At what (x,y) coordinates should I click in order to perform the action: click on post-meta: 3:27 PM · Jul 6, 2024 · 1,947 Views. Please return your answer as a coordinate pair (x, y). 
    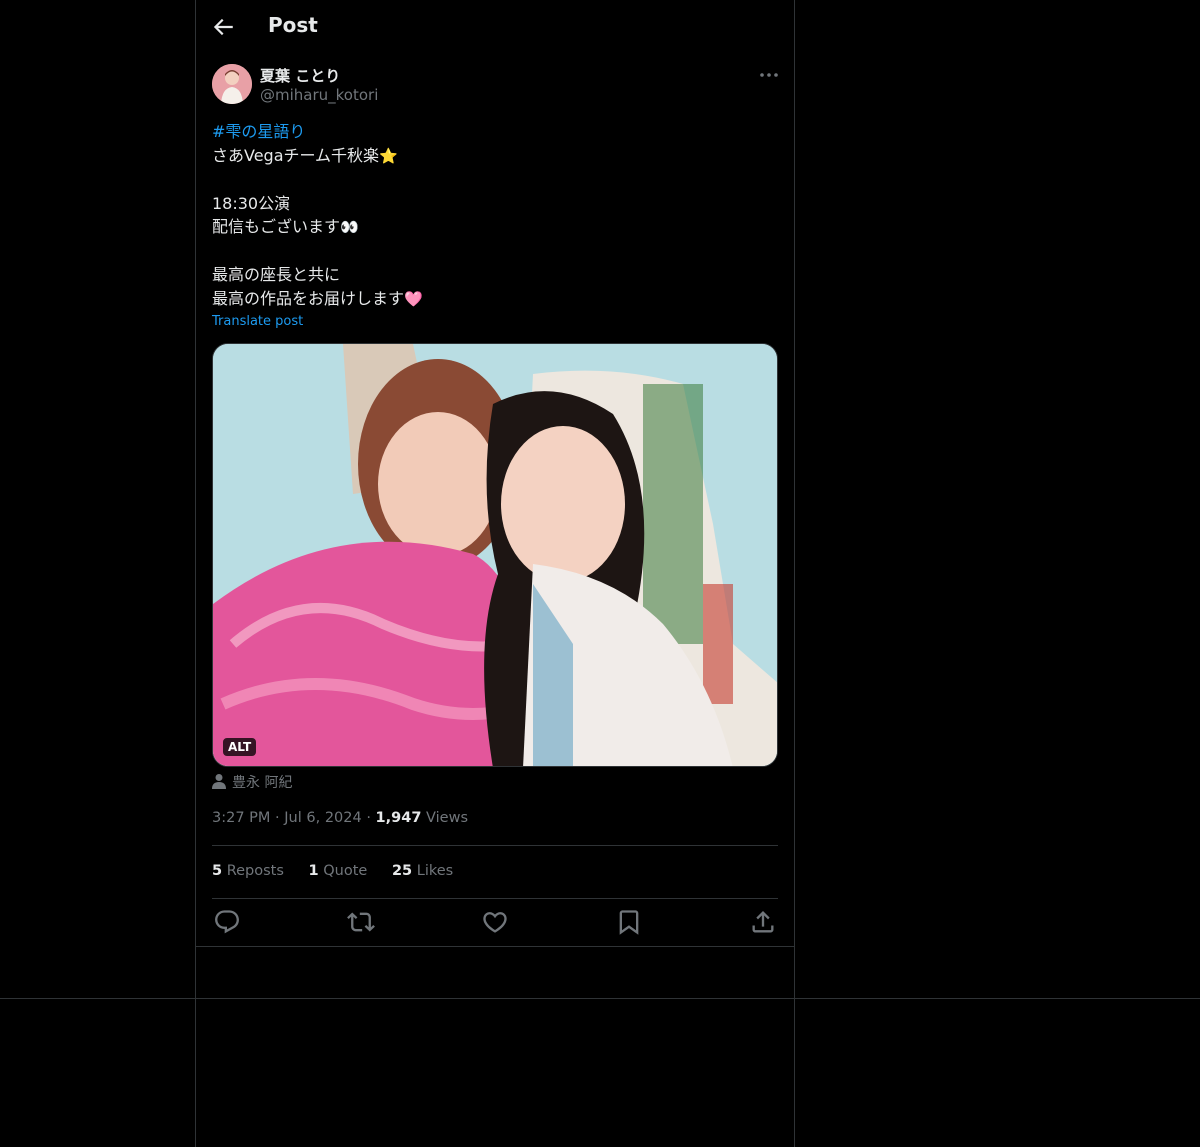
    Looking at the image, I should click on (340, 818).